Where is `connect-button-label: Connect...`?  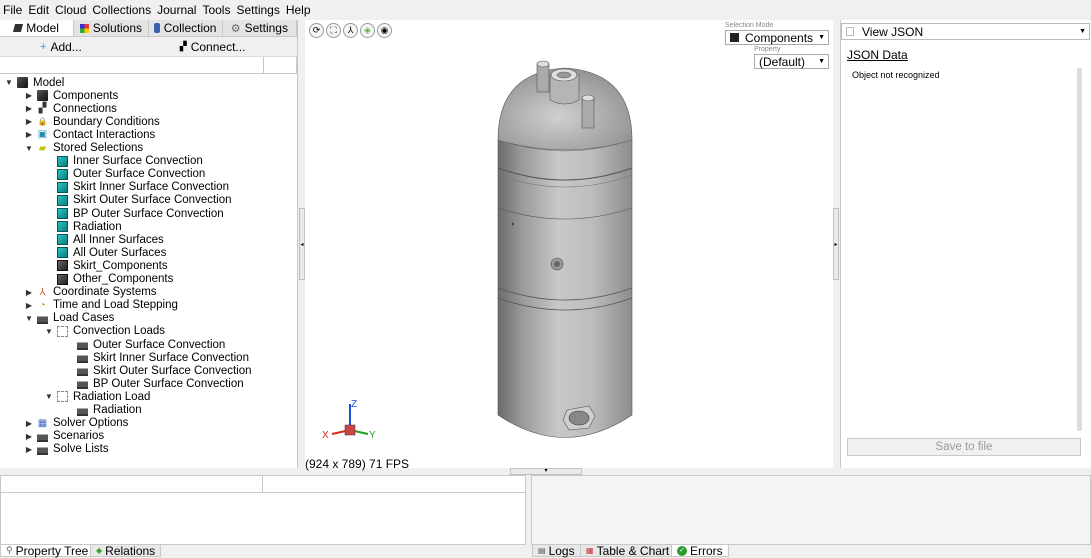
connect-button-label: Connect... is located at coordinates (218, 46).